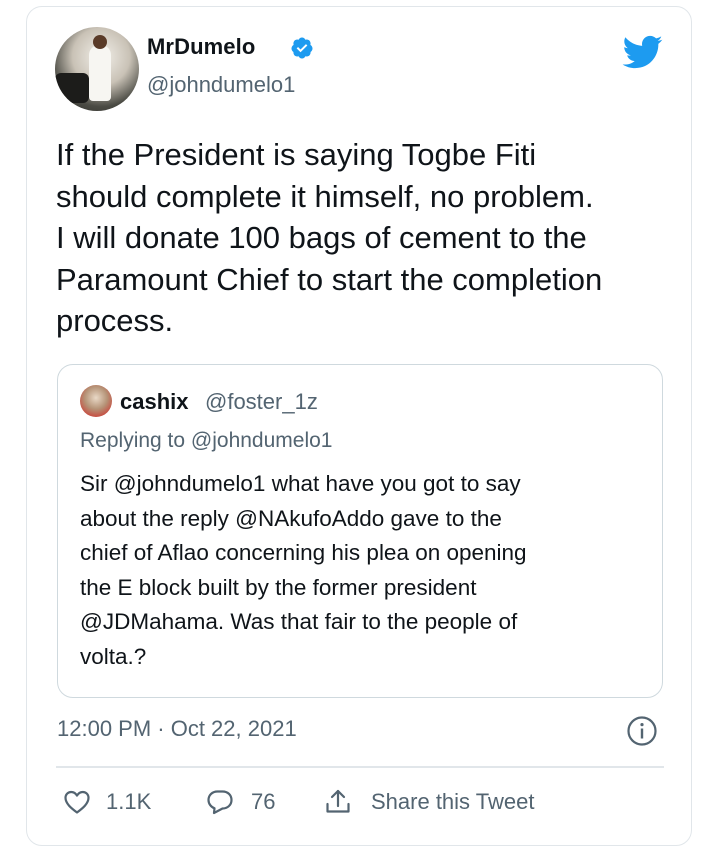 Image resolution: width=720 pixels, height=846 pixels. What do you see at coordinates (96, 401) in the screenshot?
I see `quoted-author-avatar` at bounding box center [96, 401].